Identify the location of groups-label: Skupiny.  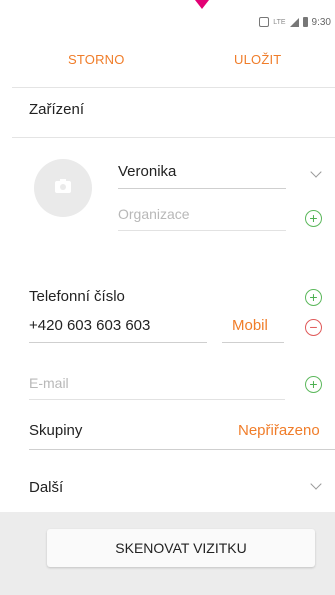
(56, 430).